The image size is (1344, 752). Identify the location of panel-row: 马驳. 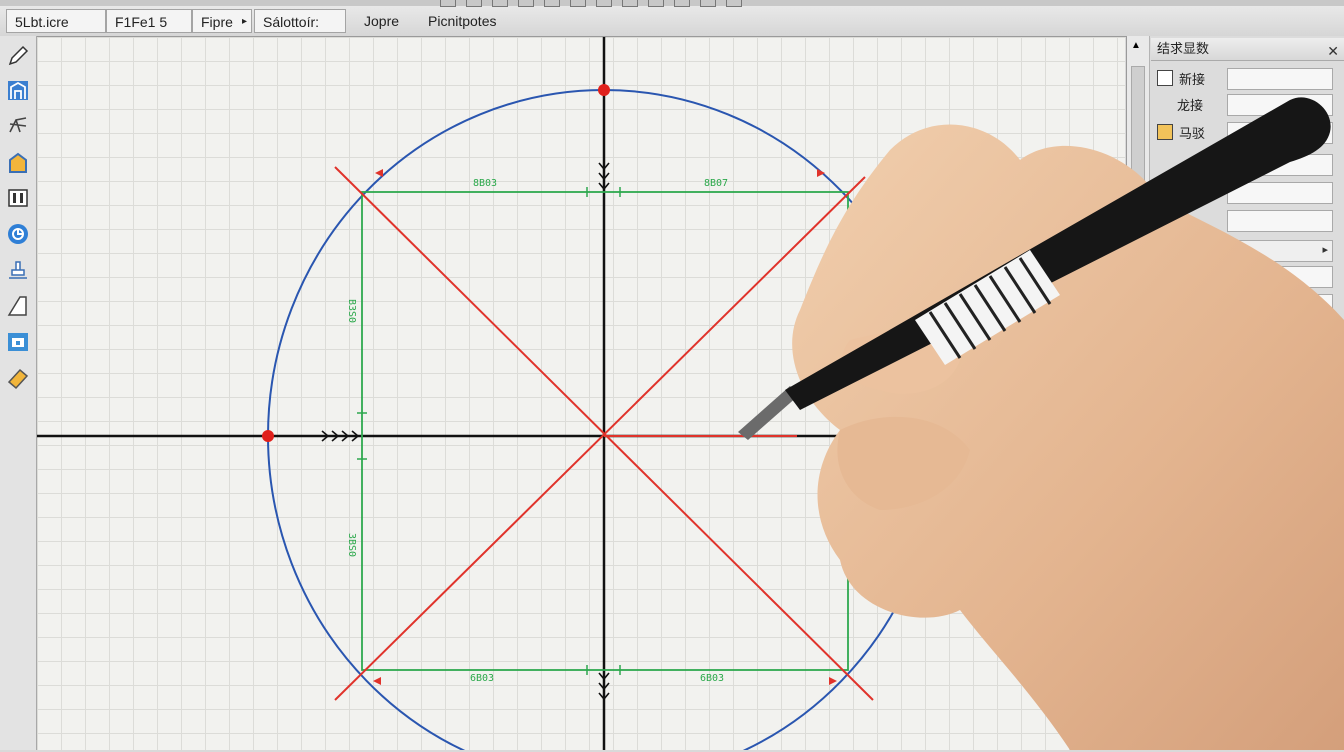
(1181, 134).